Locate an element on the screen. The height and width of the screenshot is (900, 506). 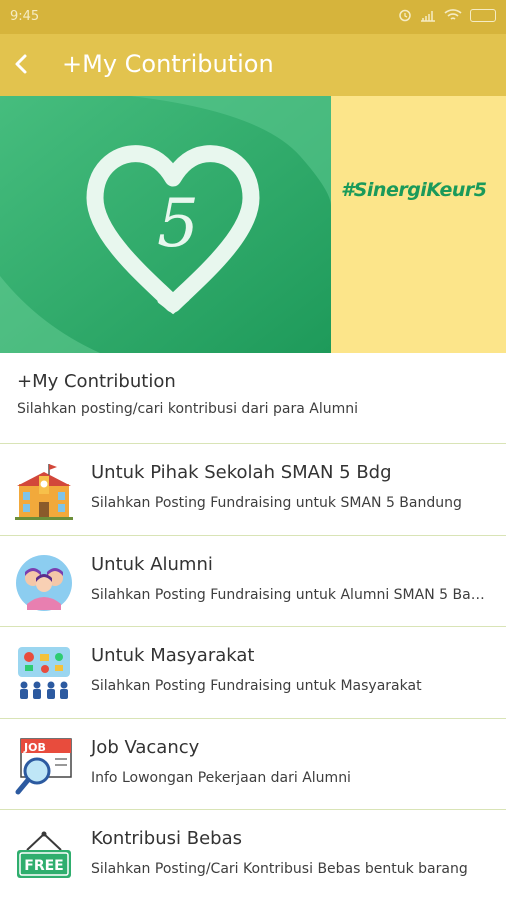
signal-icon is located at coordinates (428, 16).